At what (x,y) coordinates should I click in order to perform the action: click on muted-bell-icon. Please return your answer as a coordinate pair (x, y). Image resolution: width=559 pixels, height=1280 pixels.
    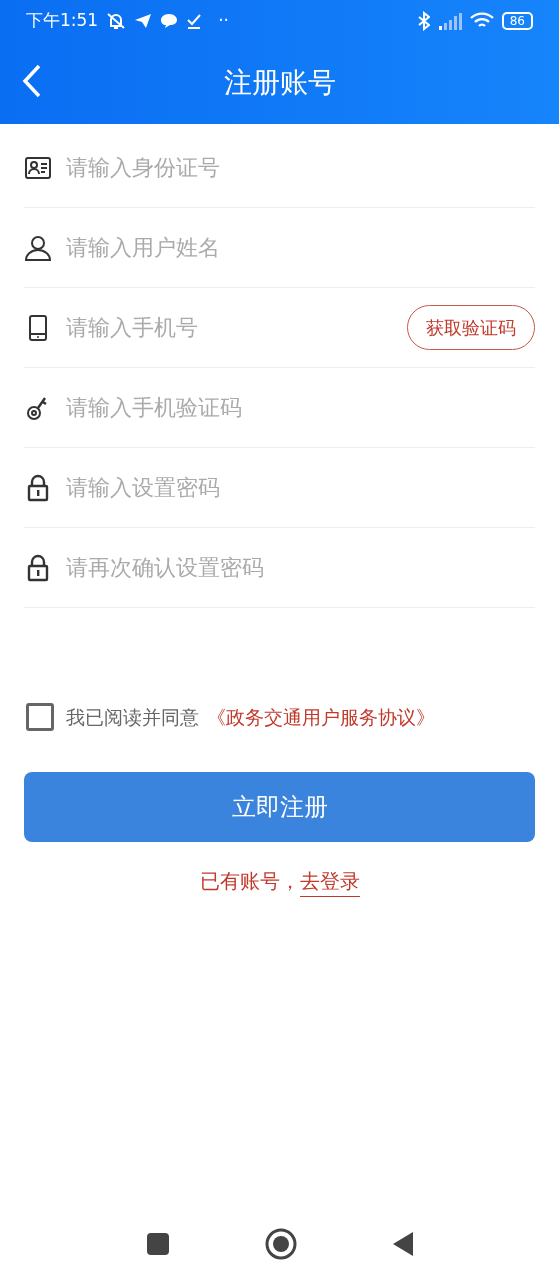
    Looking at the image, I should click on (116, 21).